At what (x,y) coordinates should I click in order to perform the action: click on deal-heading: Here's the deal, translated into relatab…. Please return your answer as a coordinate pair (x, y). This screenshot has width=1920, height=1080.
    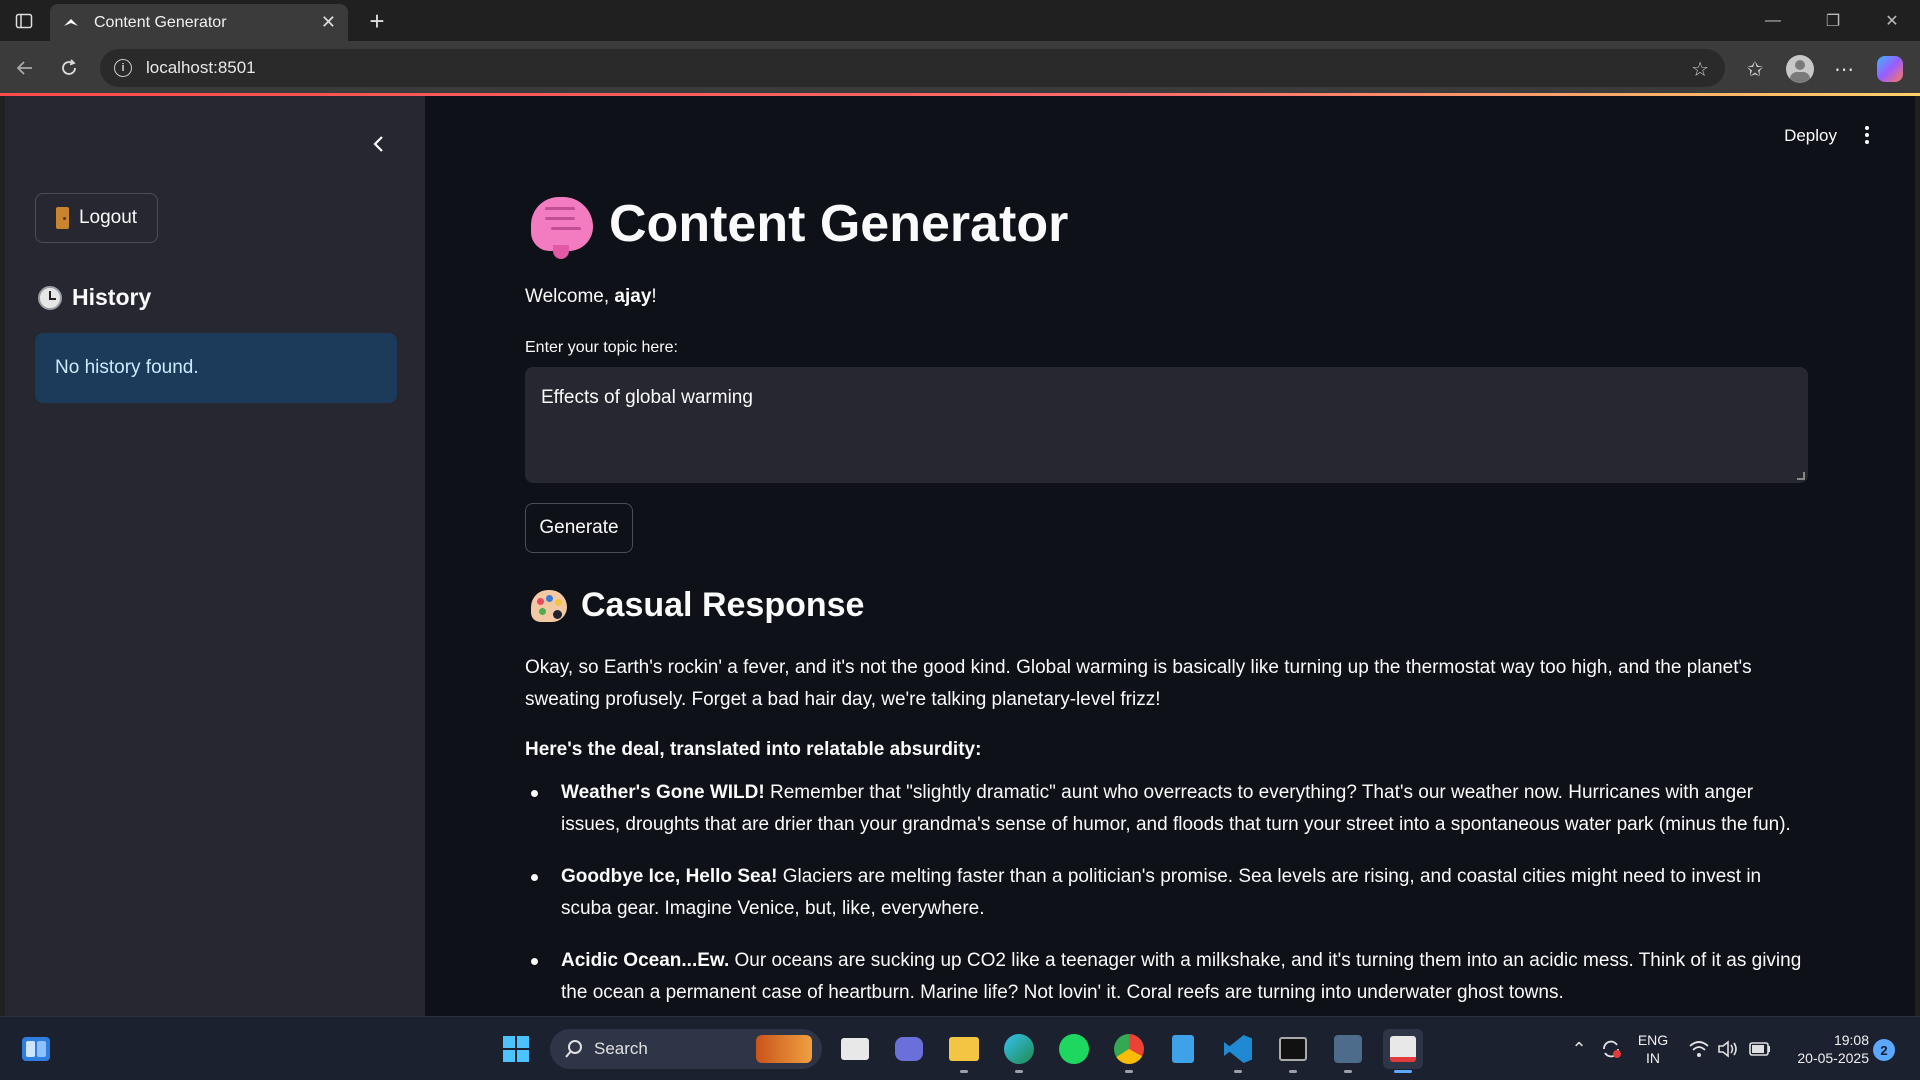
    Looking at the image, I should click on (753, 749).